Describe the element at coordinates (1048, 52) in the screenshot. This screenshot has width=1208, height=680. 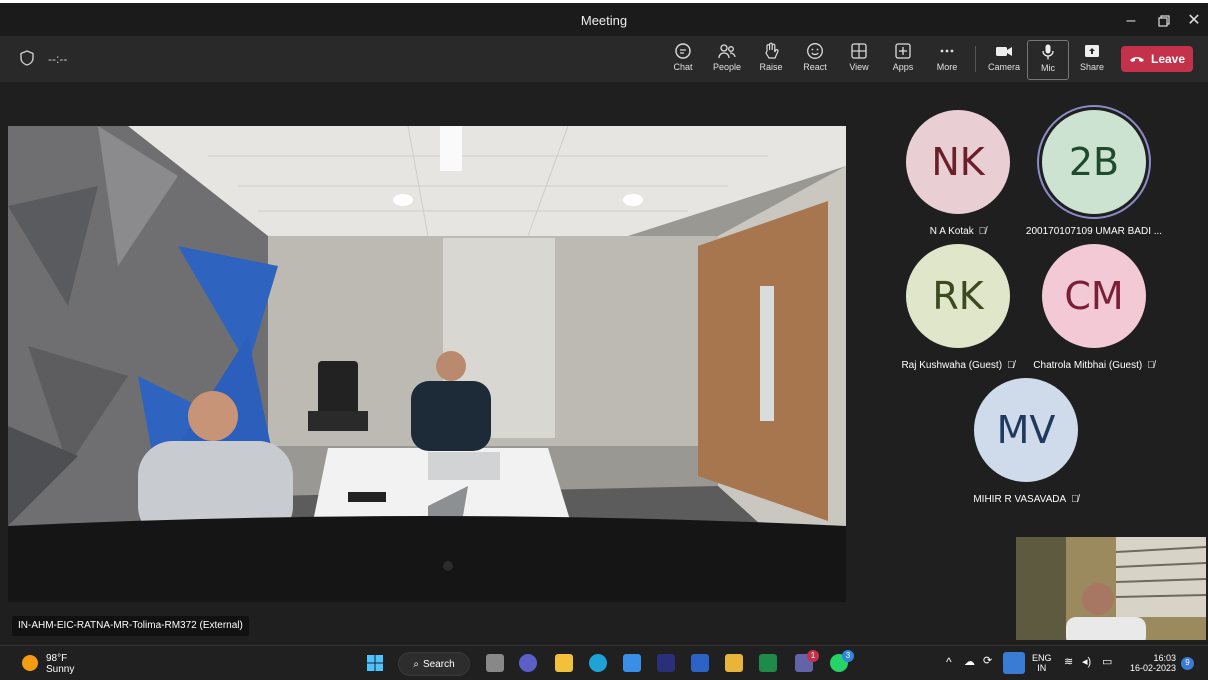
I see `microphone-icon` at that location.